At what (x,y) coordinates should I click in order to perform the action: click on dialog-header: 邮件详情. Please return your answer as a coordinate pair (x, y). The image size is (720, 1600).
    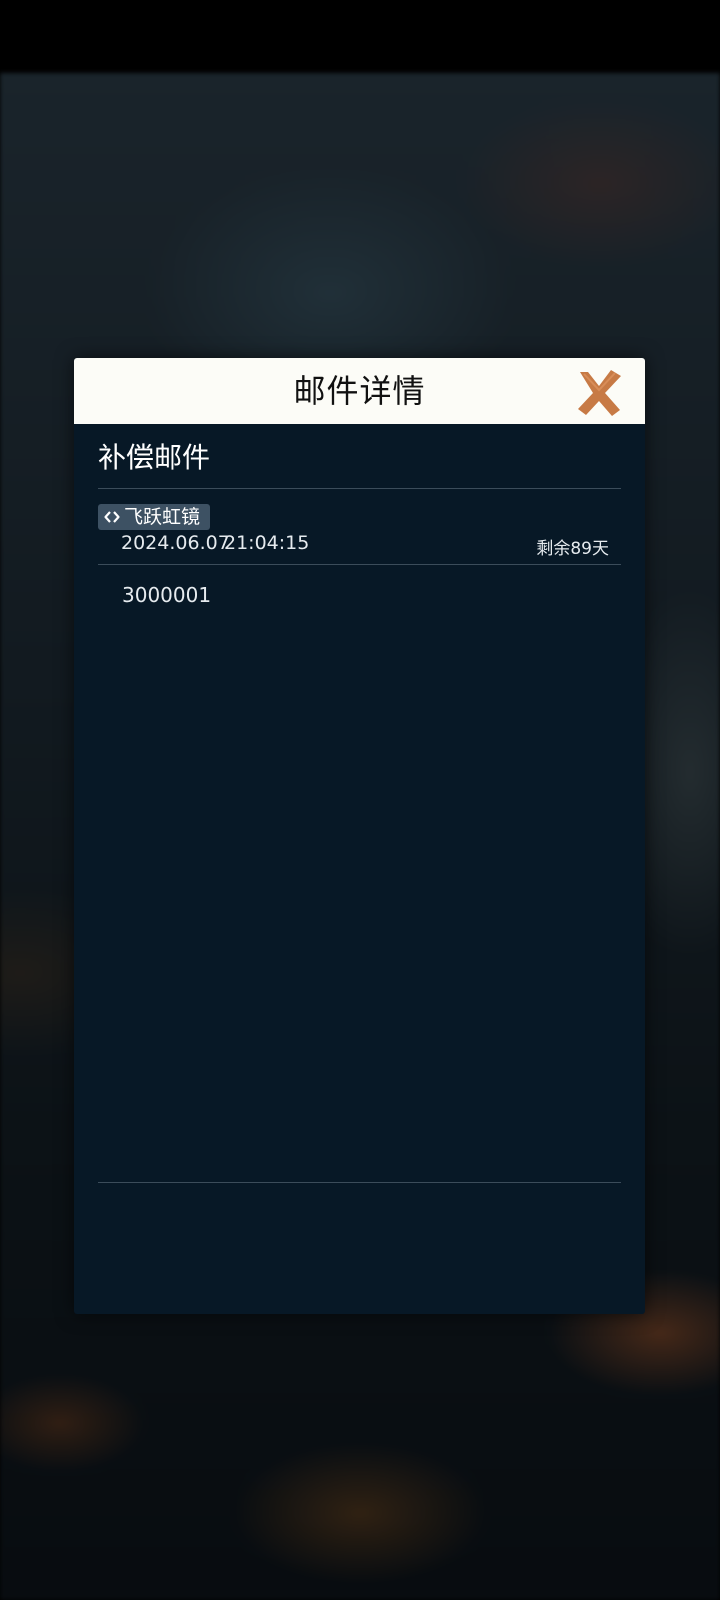
    Looking at the image, I should click on (359, 391).